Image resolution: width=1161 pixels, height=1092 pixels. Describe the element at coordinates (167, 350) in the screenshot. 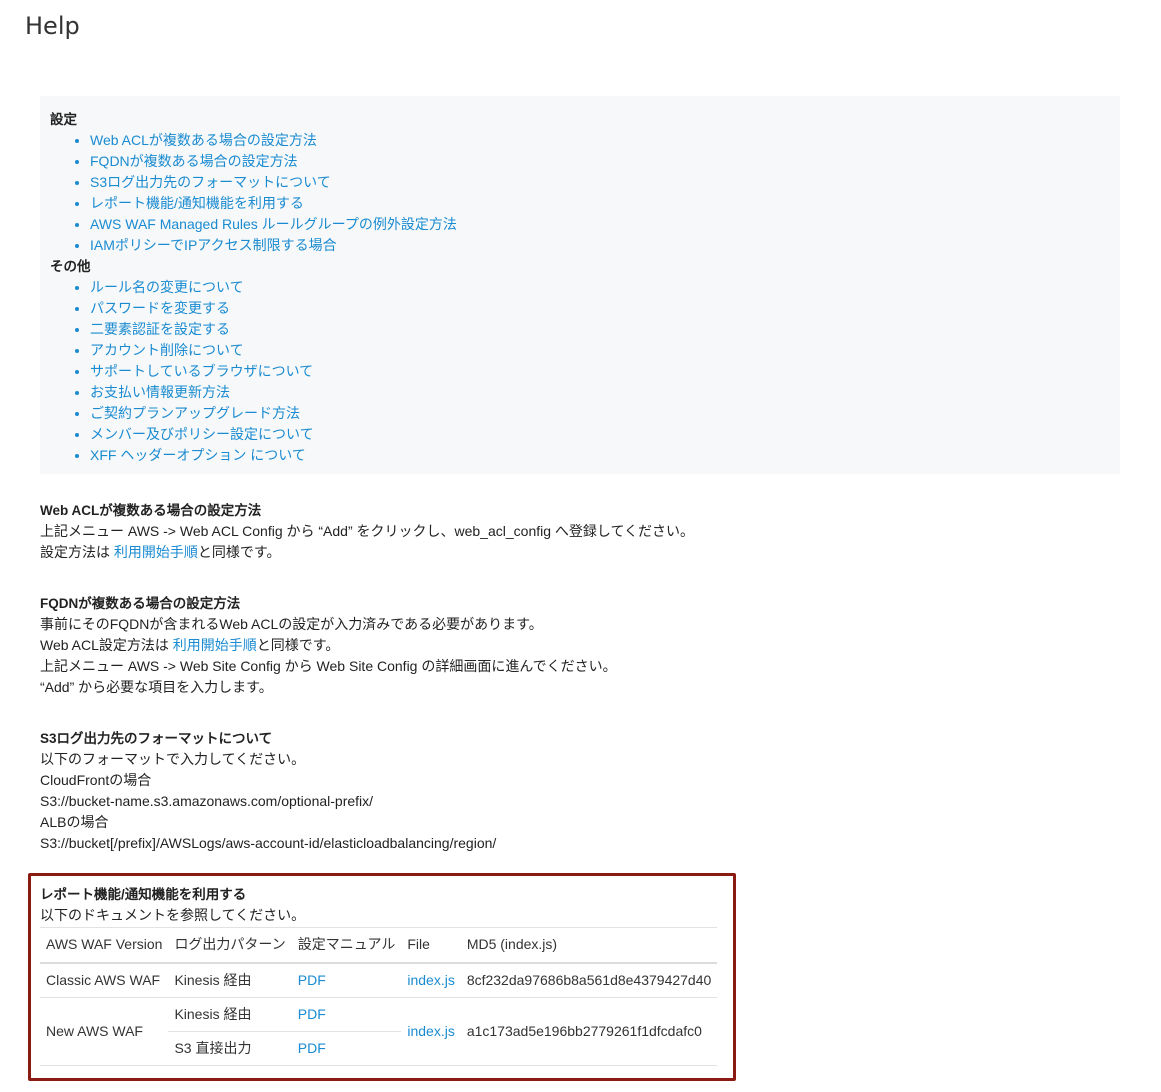

I see `toc-link-account-delete: アカウント削除について` at that location.